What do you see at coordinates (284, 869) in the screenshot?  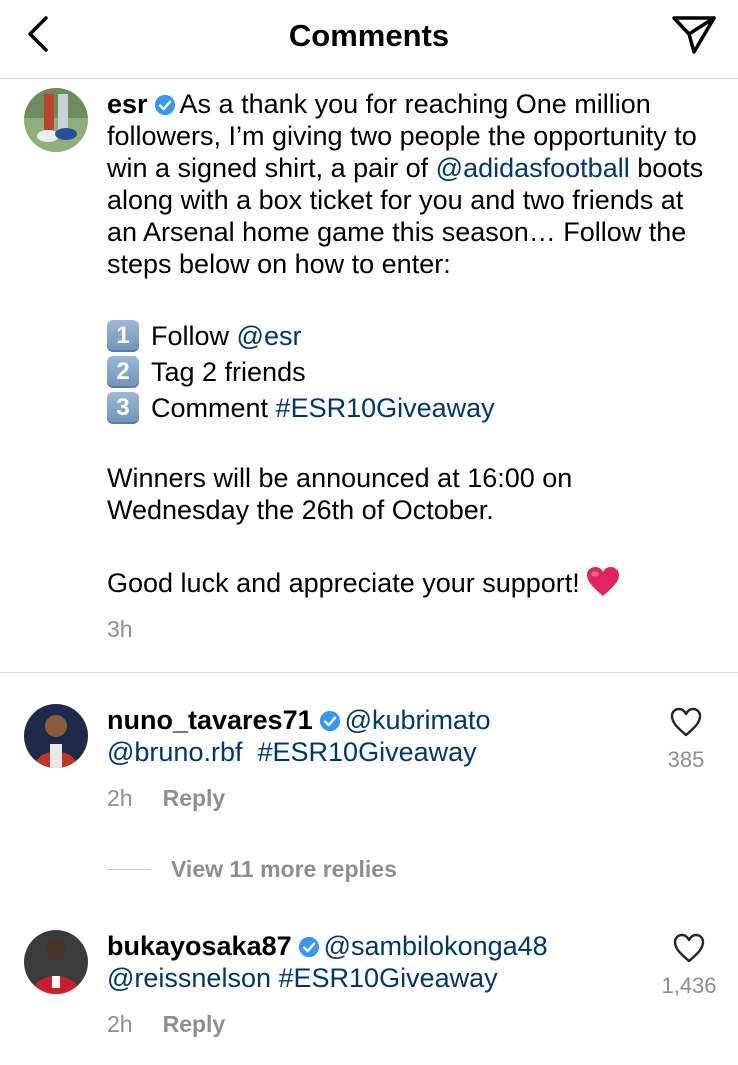 I see `view-replies-label: View 11 more replies` at bounding box center [284, 869].